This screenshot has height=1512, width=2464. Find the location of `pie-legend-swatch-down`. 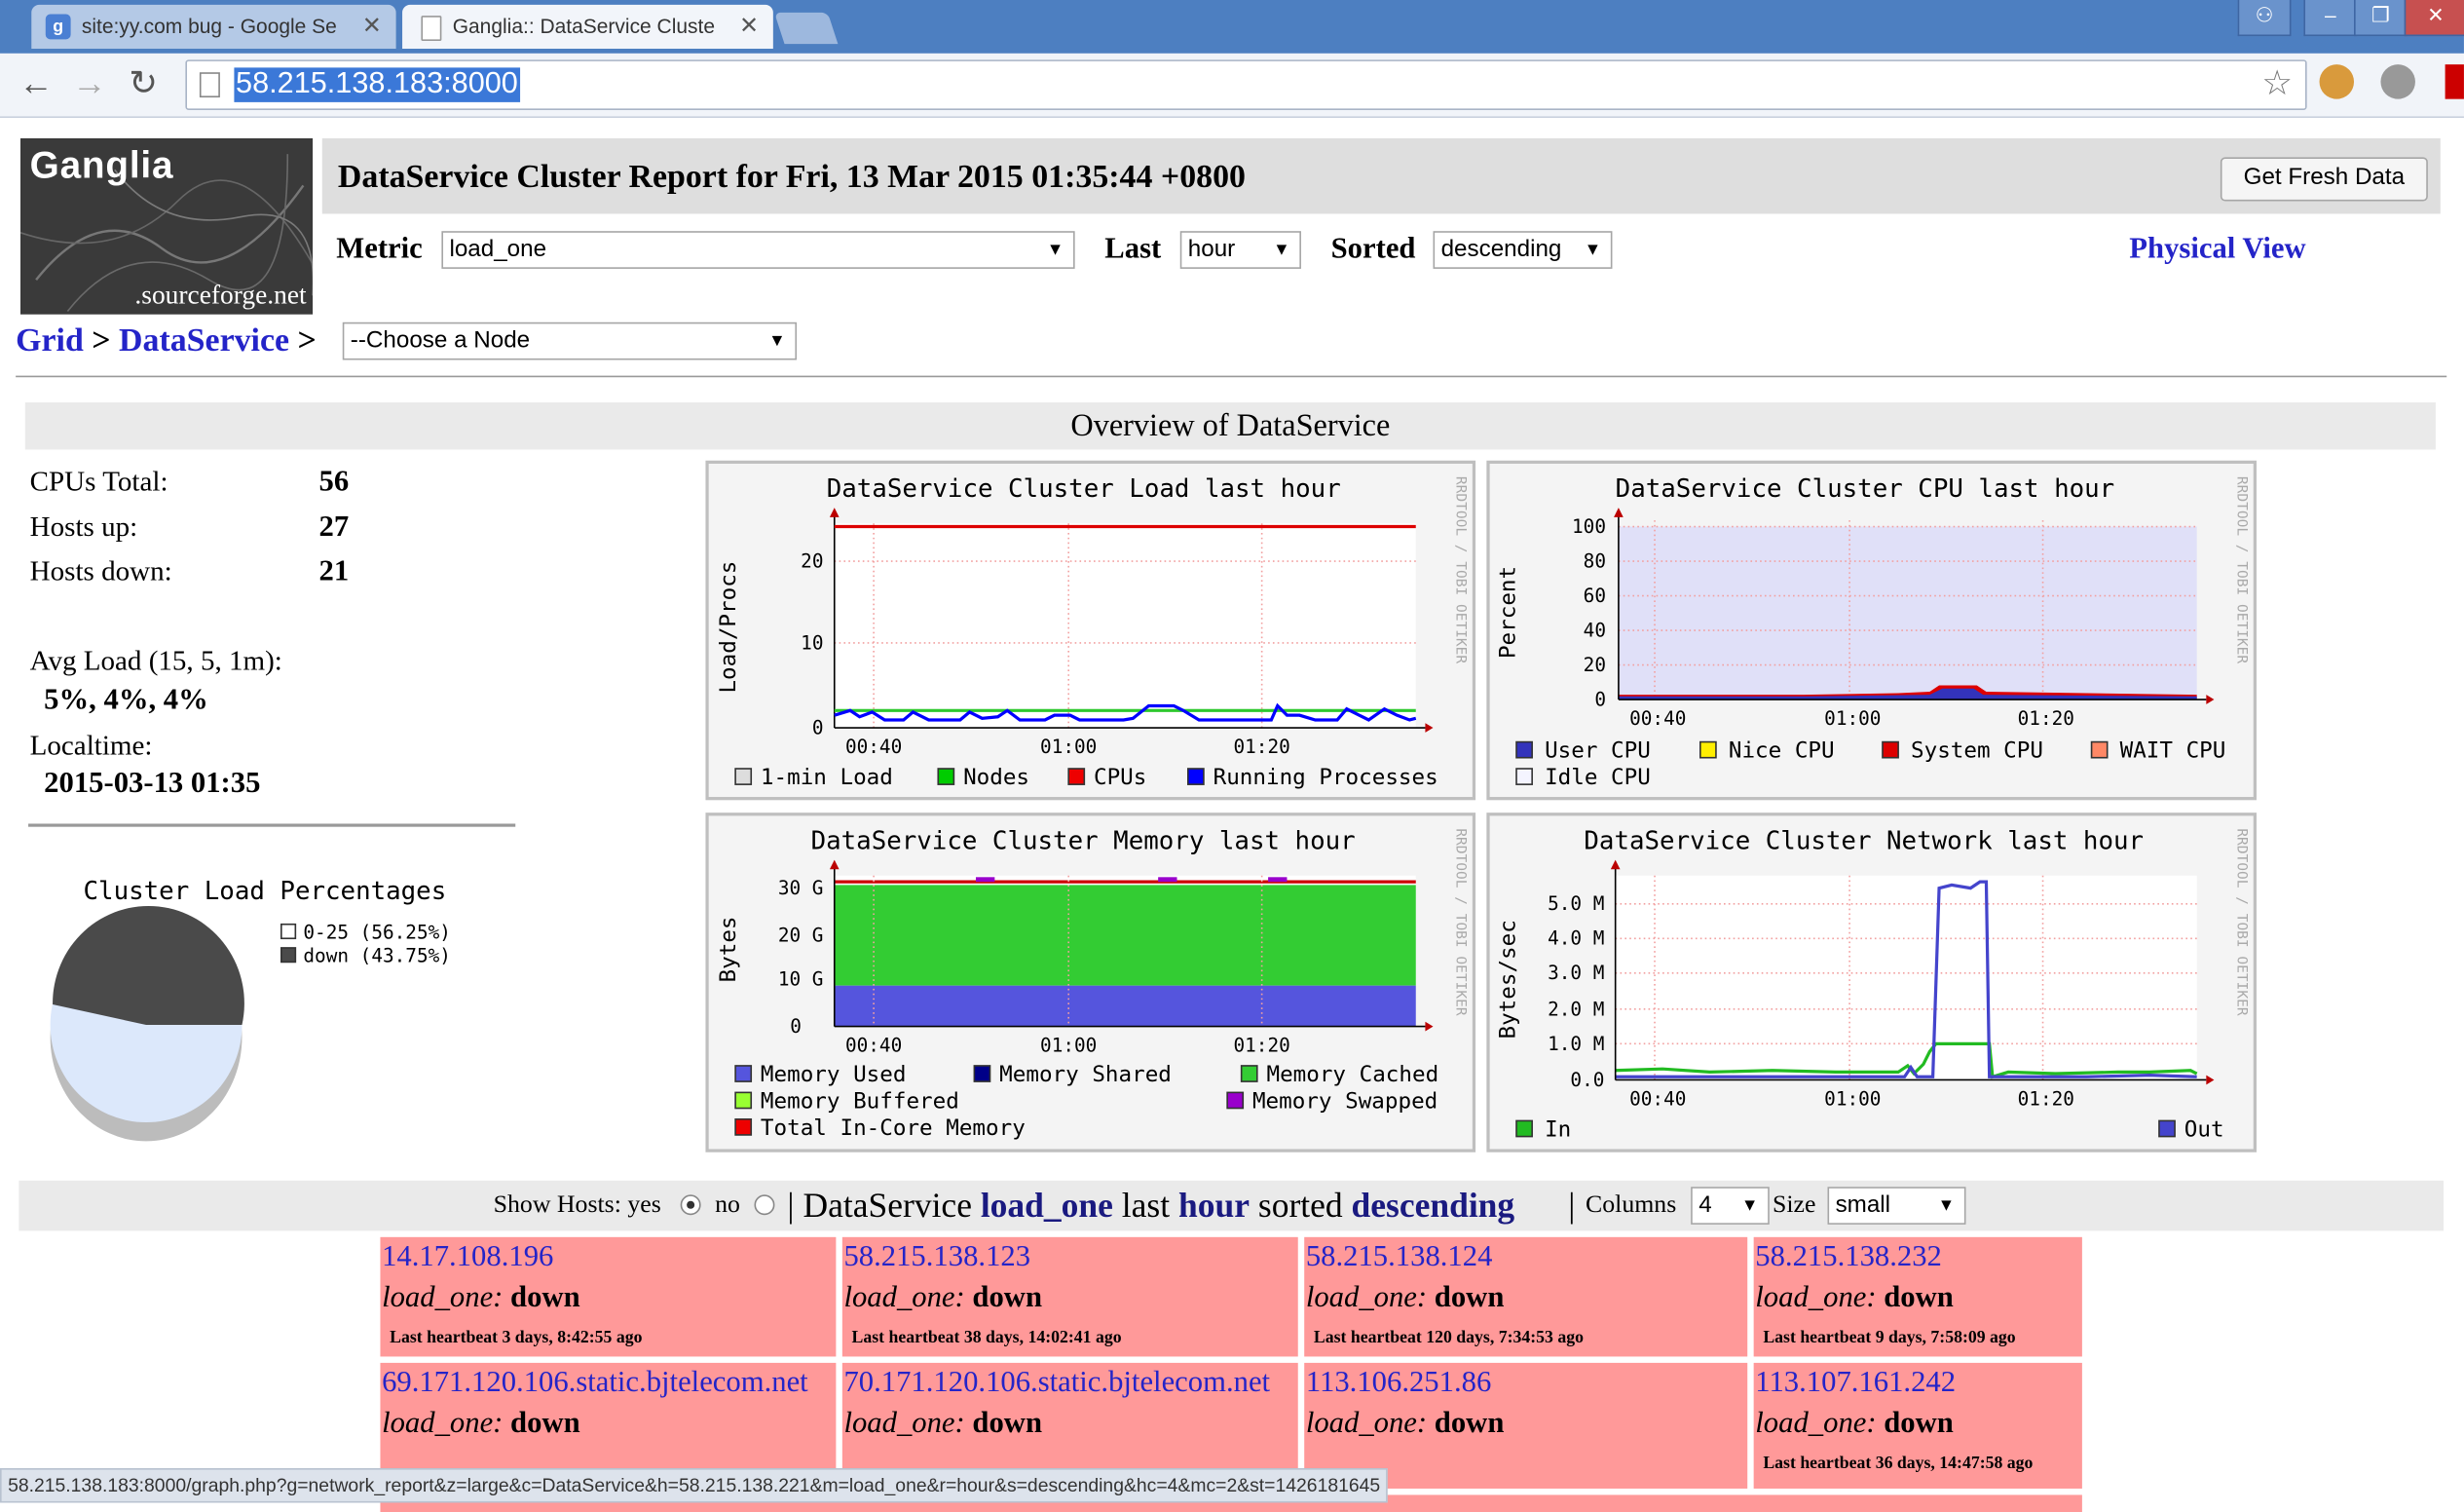

pie-legend-swatch-down is located at coordinates (288, 955).